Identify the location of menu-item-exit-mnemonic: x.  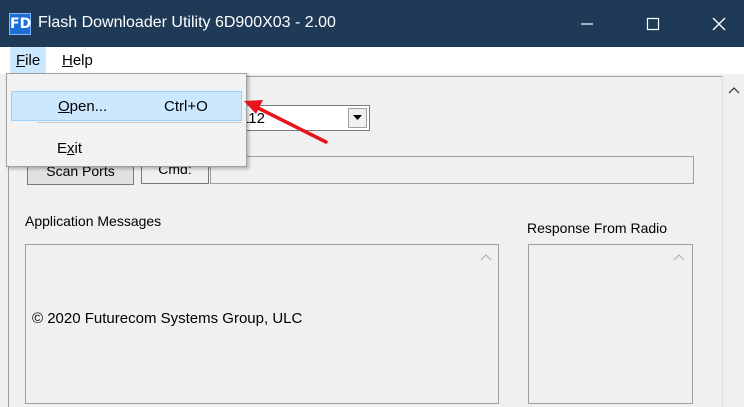
(71, 148).